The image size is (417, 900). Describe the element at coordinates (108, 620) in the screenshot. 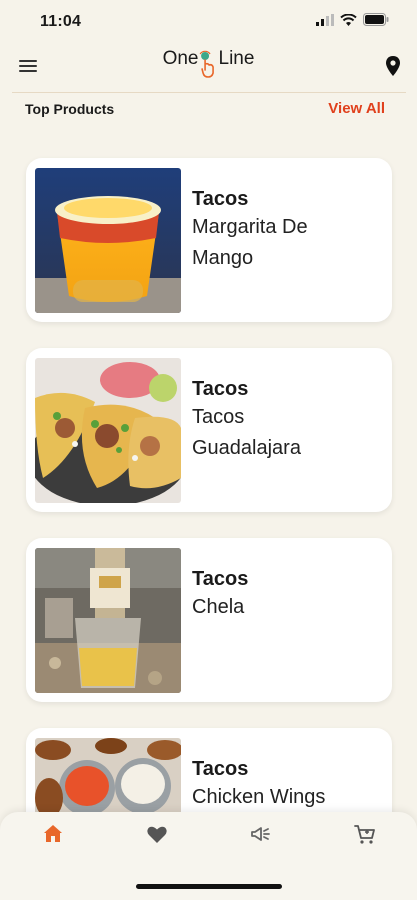

I see `beer-photo` at that location.